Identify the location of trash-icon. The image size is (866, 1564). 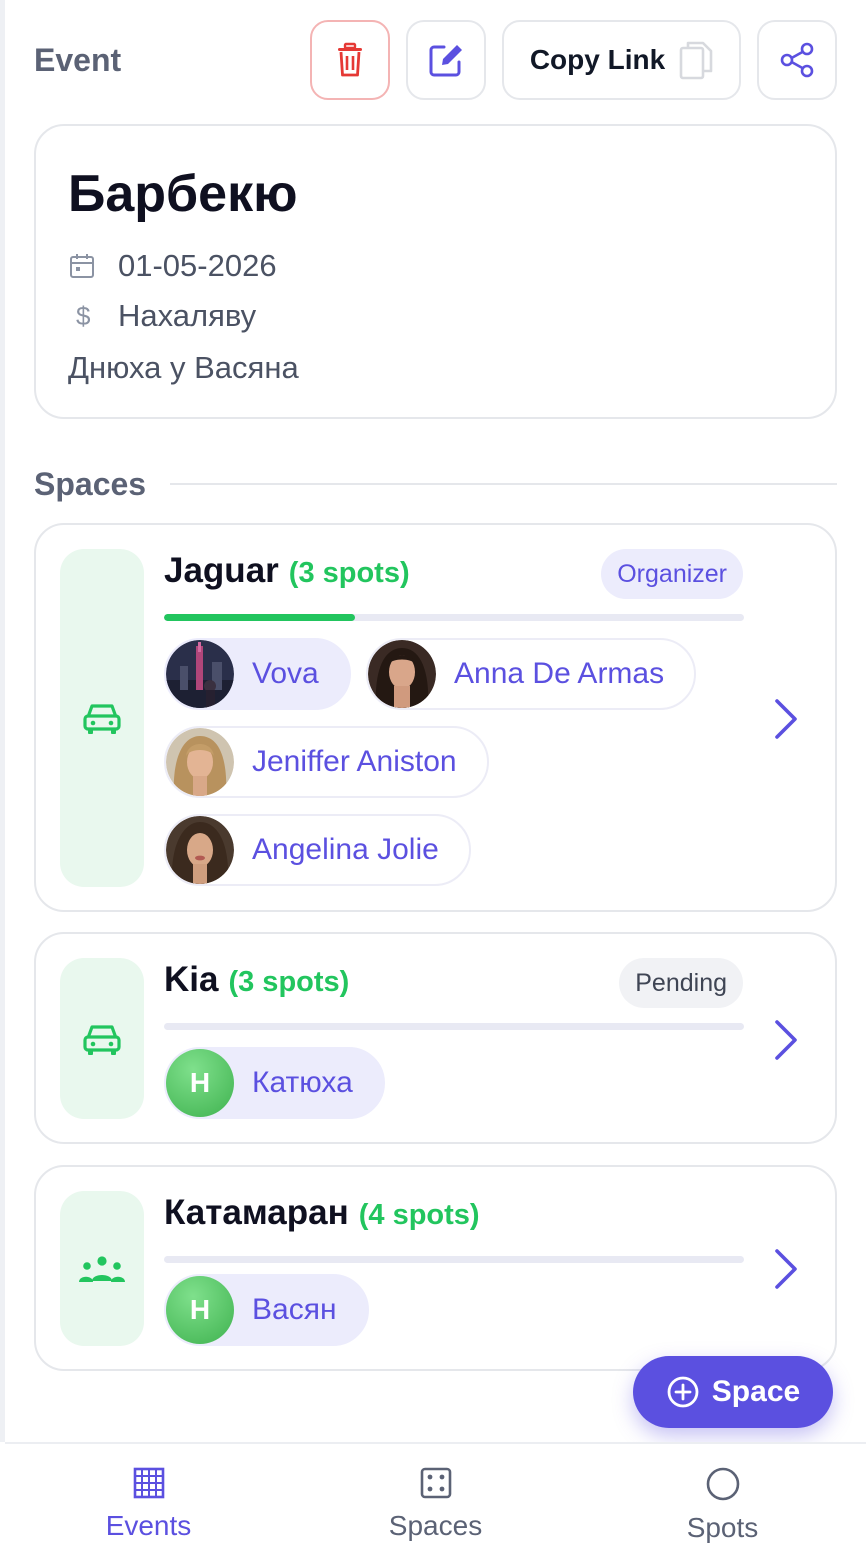
(350, 59).